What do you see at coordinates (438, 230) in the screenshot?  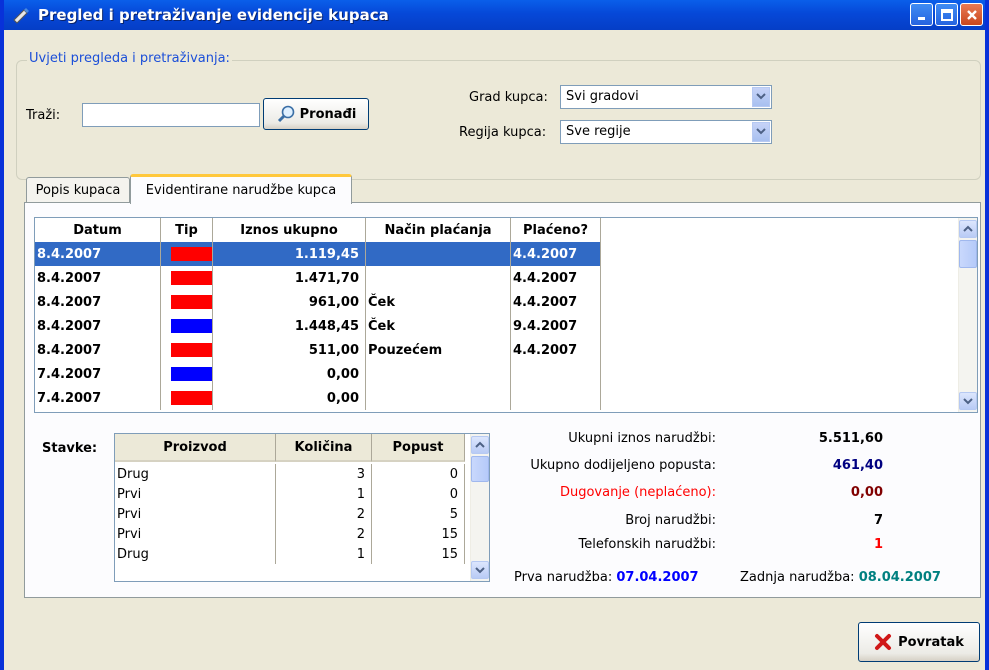 I see `col-payment: Način plaćanja` at bounding box center [438, 230].